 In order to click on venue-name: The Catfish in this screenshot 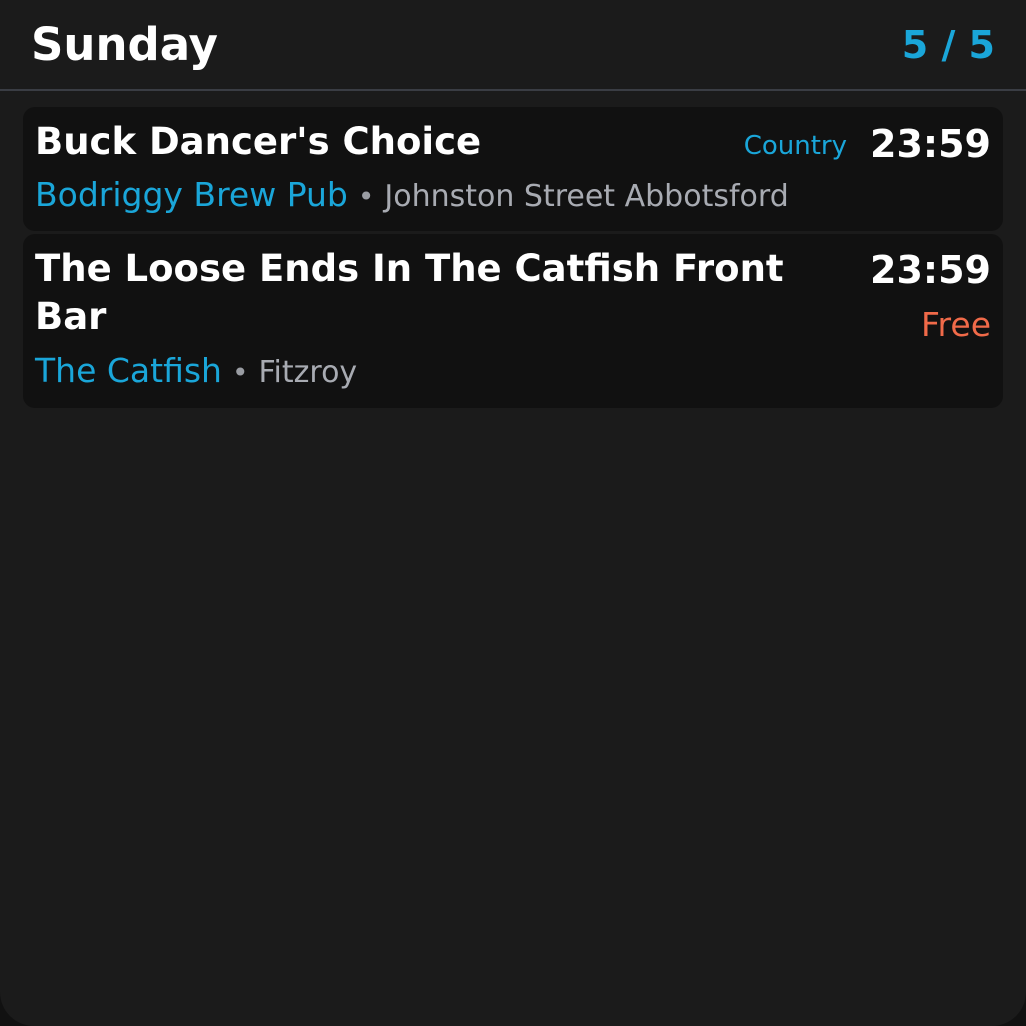, I will do `click(128, 370)`.